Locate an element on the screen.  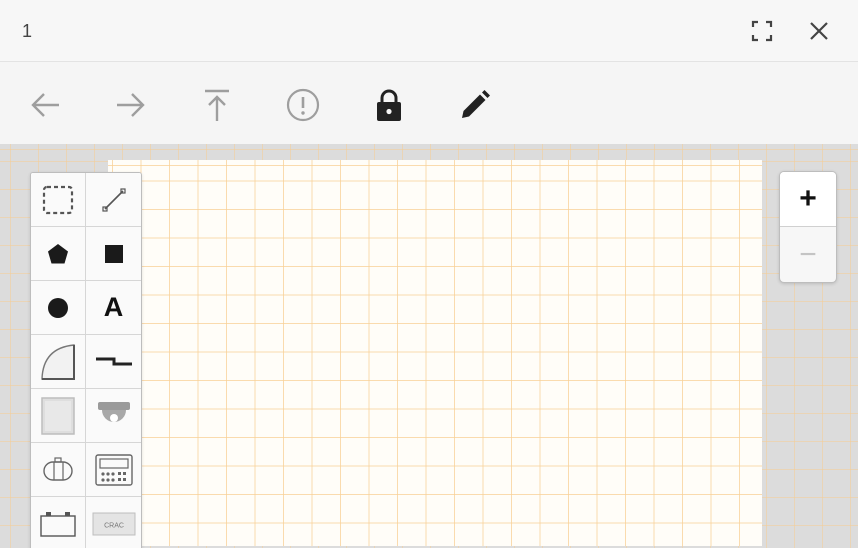
circle-icon is located at coordinates (58, 307).